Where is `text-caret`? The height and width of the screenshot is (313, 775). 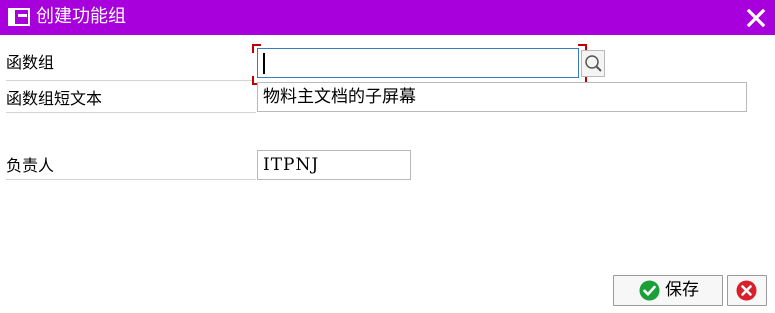
text-caret is located at coordinates (264, 63).